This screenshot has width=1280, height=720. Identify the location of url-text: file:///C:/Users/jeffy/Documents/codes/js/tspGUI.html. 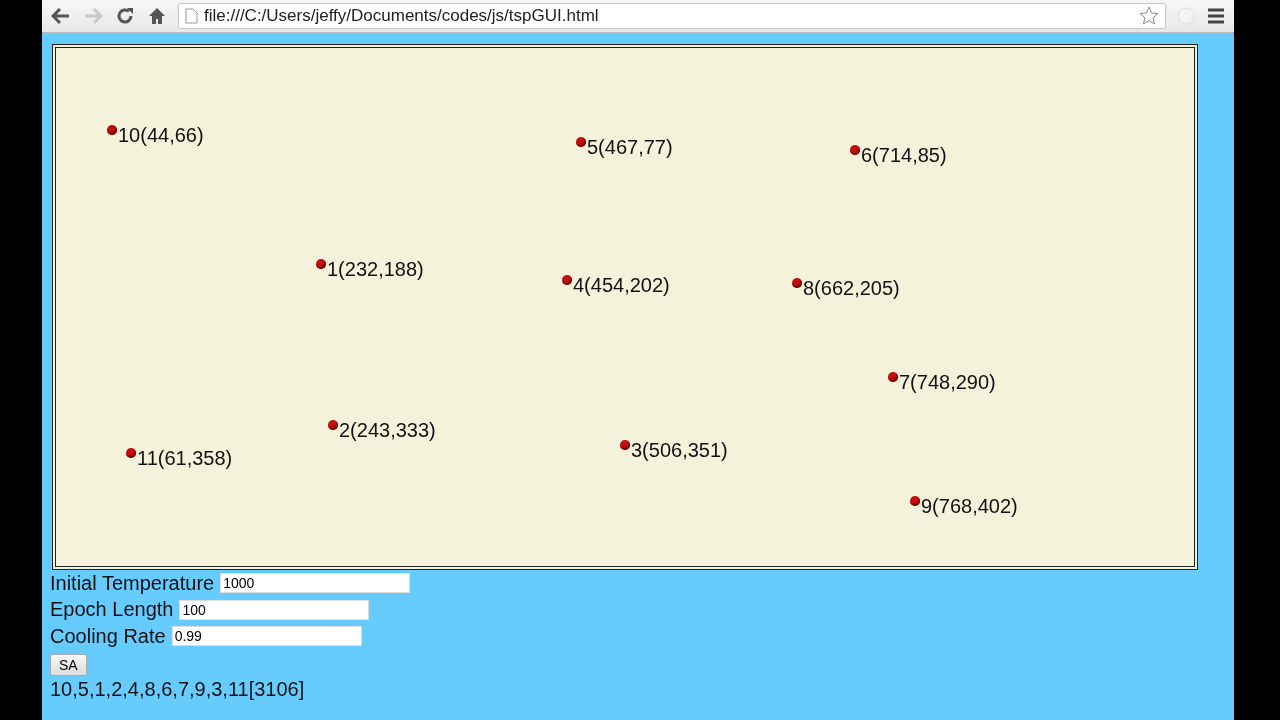
(402, 16).